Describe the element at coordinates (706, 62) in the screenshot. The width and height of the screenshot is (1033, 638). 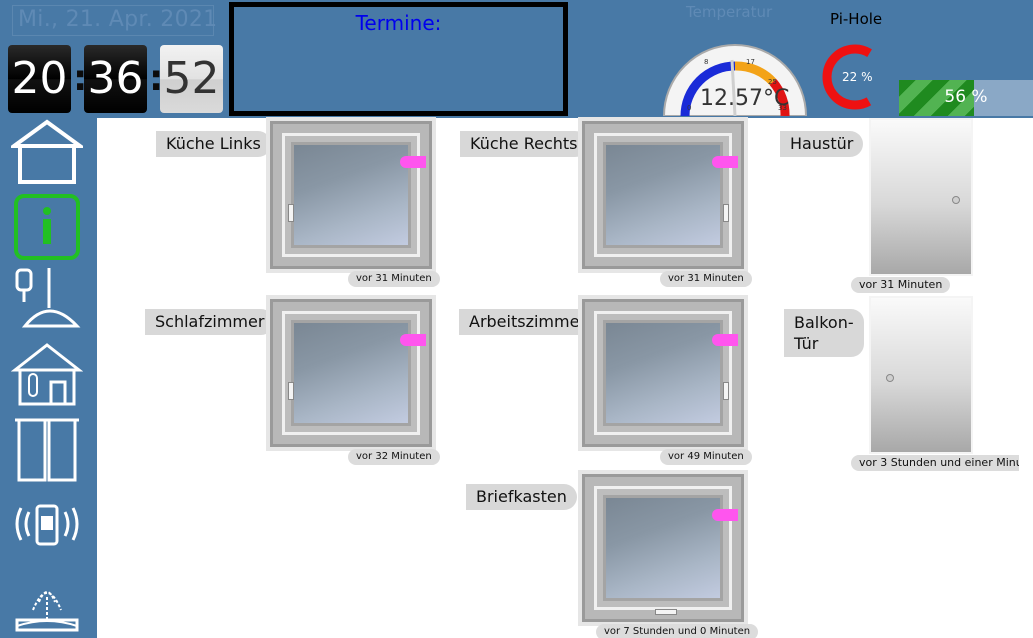
I see `gauge-tick-8: 8` at that location.